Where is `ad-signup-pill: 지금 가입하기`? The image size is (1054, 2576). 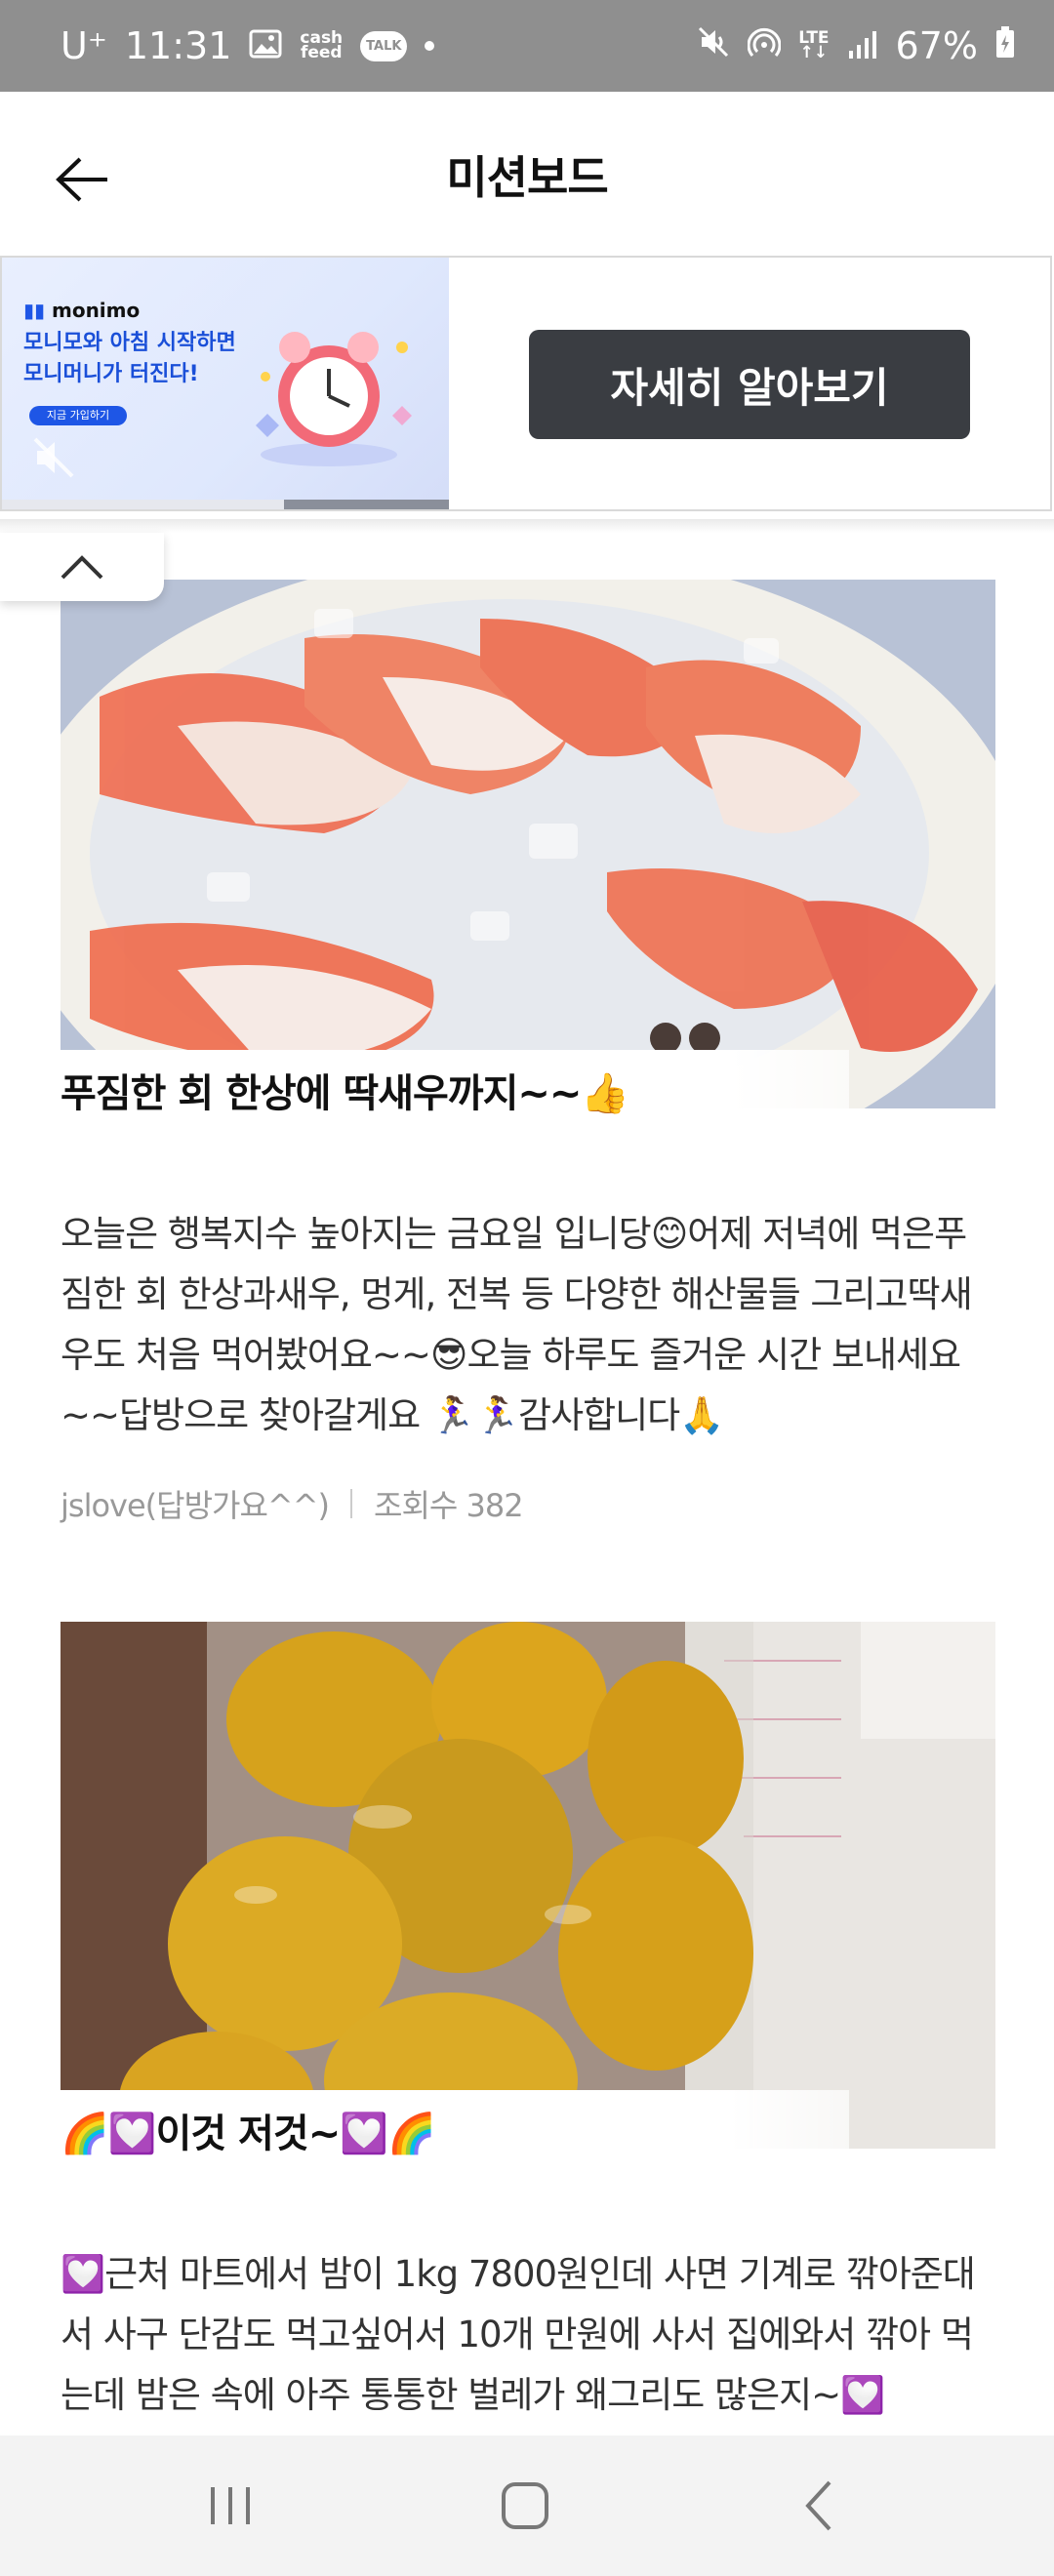 ad-signup-pill: 지금 가입하기 is located at coordinates (78, 415).